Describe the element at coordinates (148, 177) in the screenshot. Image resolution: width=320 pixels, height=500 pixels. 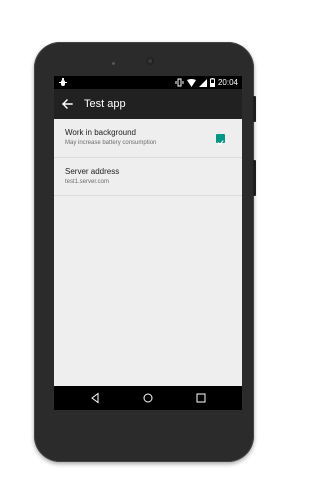
I see `pref-server-address: Server address test1.server.com` at that location.